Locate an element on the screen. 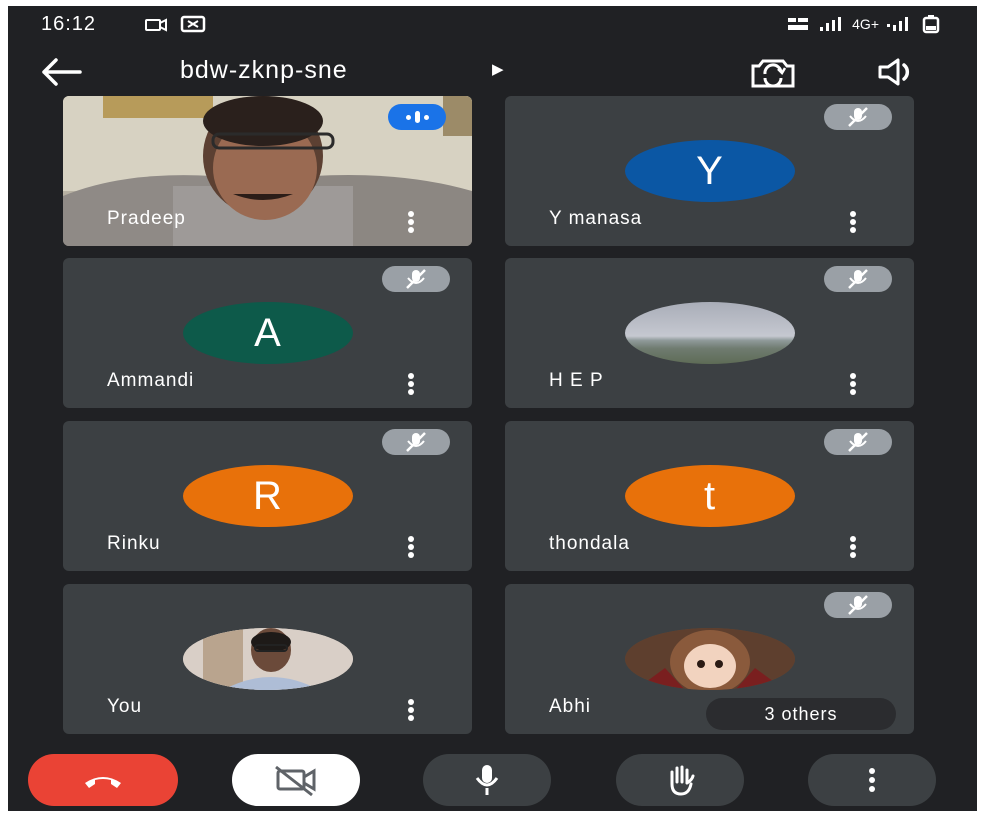 This screenshot has width=985, height=817. participant-tile-y-manasa: Y Y manasa is located at coordinates (709, 171).